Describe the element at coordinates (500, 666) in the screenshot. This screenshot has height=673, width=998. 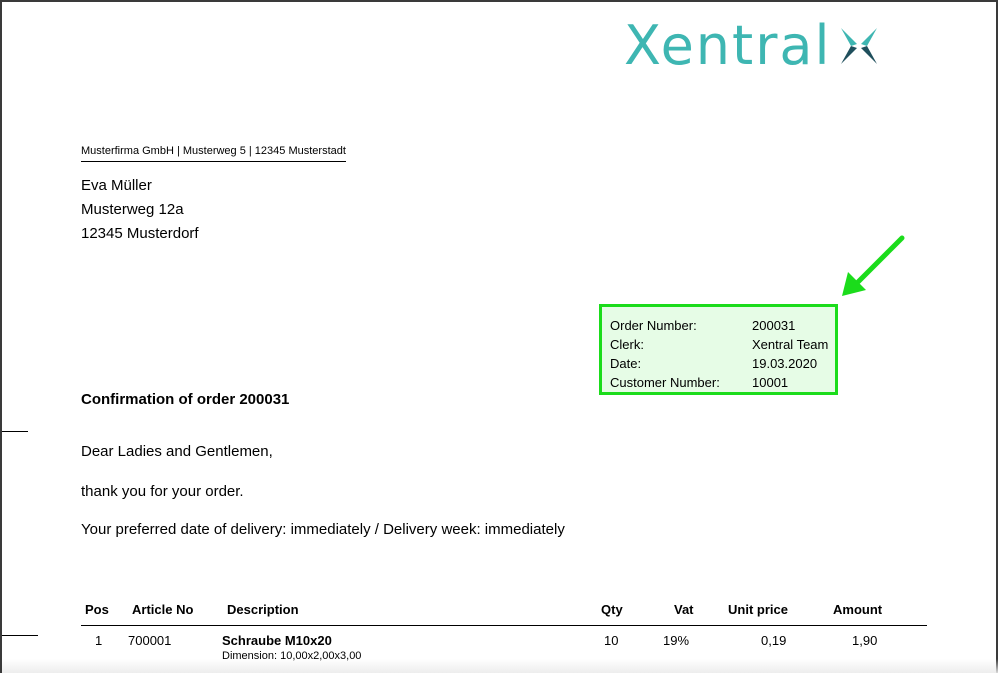
I see `page-bottom-fade` at that location.